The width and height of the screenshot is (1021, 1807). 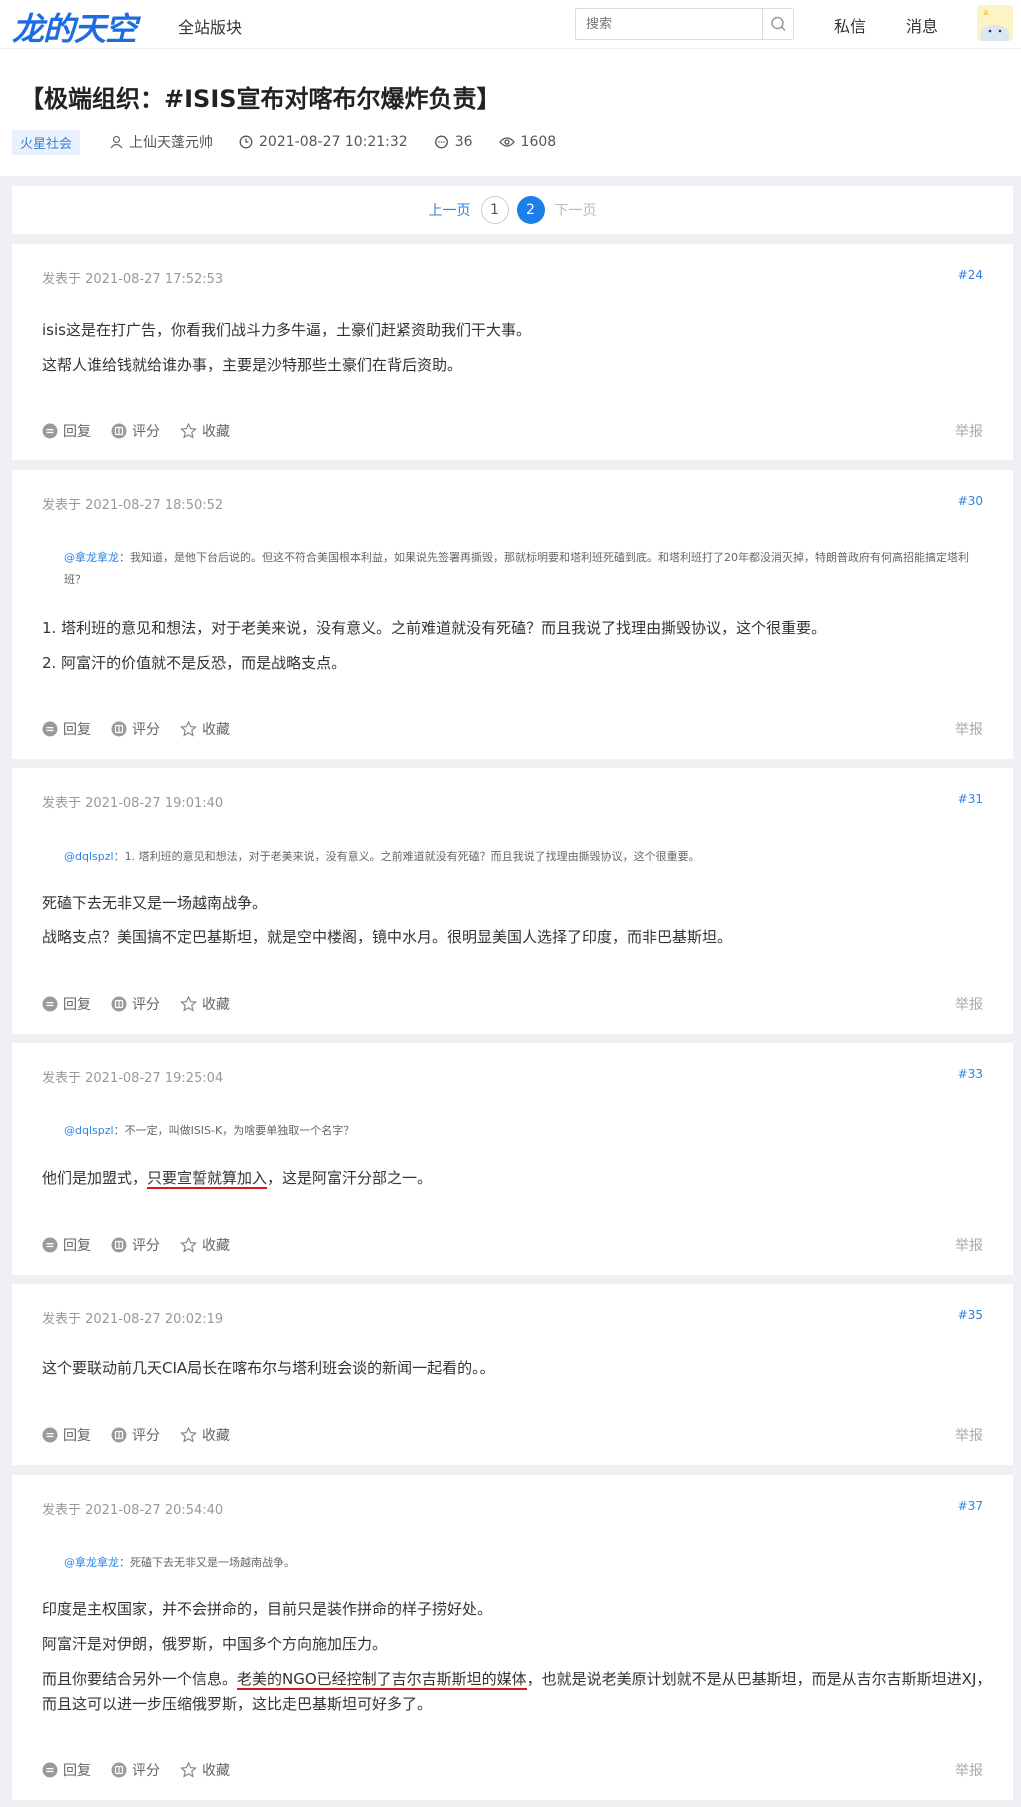 What do you see at coordinates (171, 142) in the screenshot?
I see `author-name: 上仙天蓬元帅` at bounding box center [171, 142].